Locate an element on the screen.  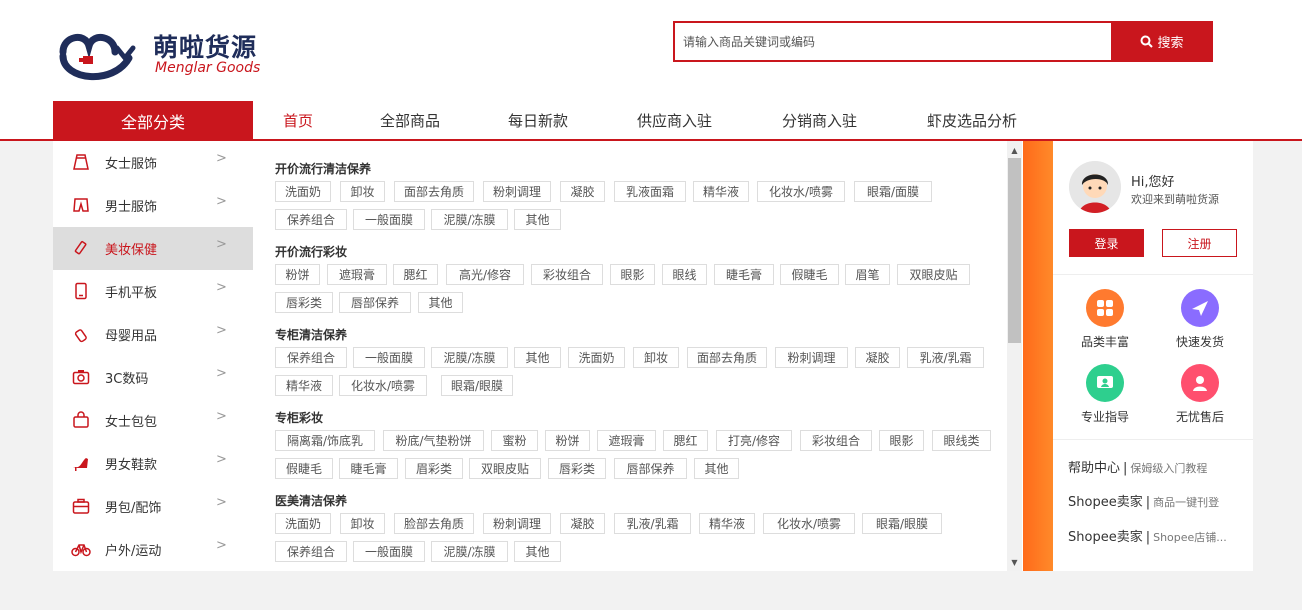
category-item-mother-baby: 母婴用品 > is located at coordinates (153, 334).